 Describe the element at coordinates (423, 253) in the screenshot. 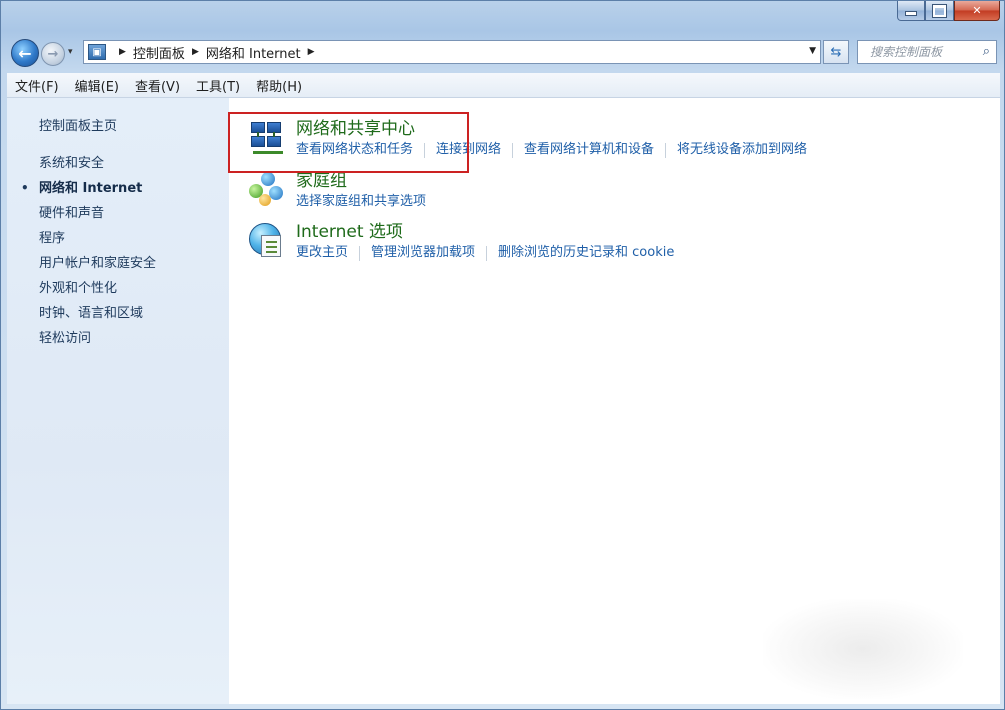

I see `link-manage-addons: 管理浏览器加载项` at that location.